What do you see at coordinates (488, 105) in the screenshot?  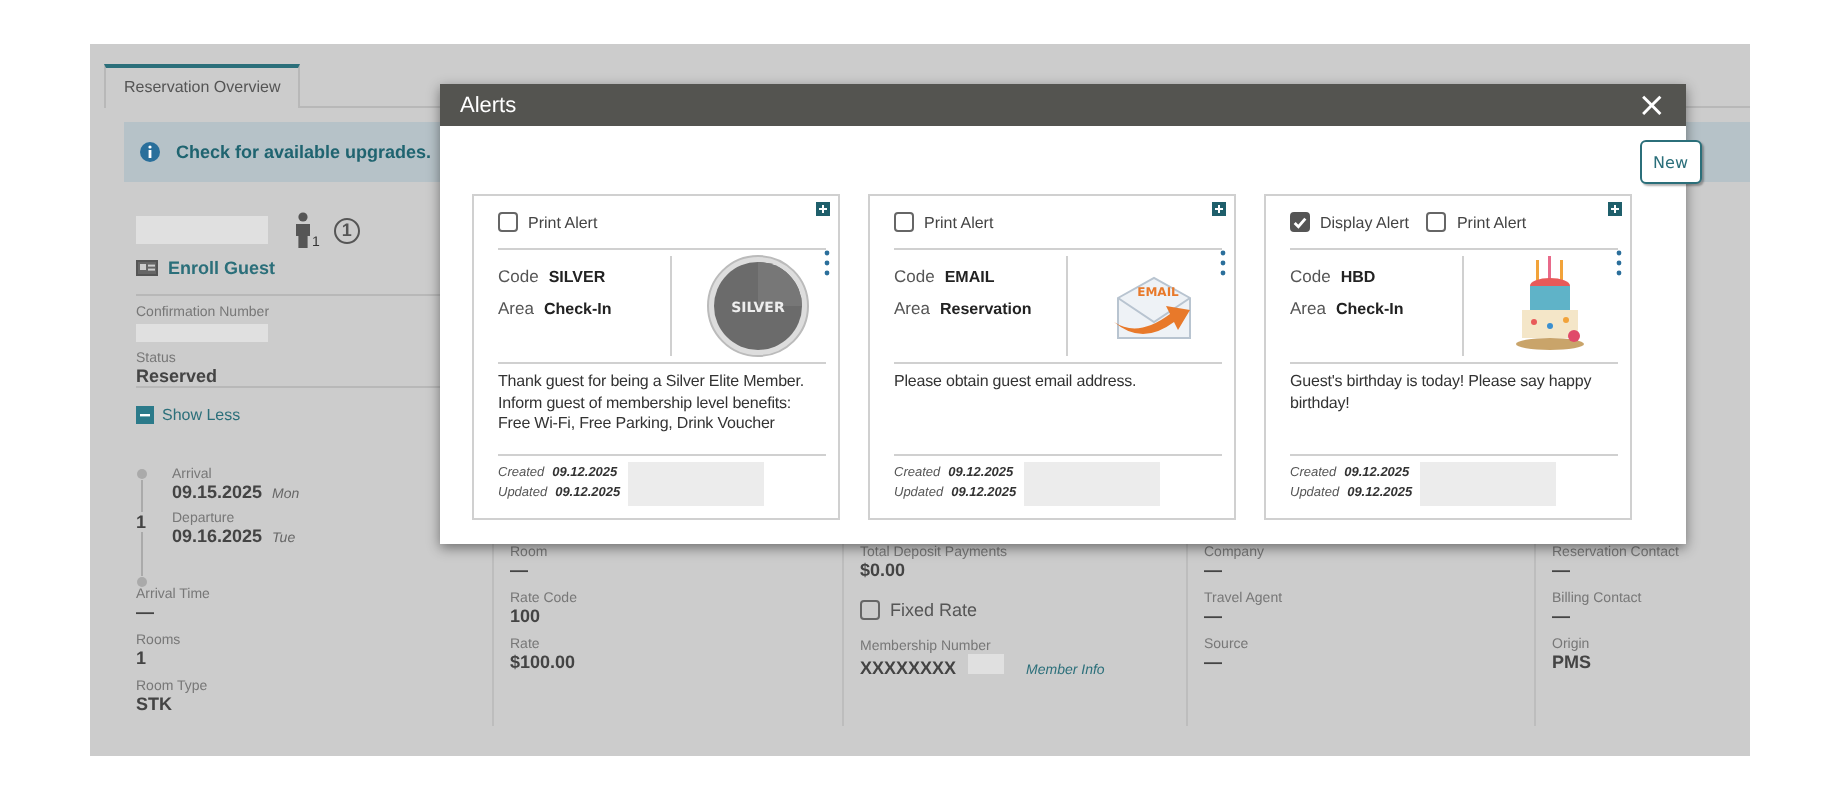 I see `dialog-title: Alerts` at bounding box center [488, 105].